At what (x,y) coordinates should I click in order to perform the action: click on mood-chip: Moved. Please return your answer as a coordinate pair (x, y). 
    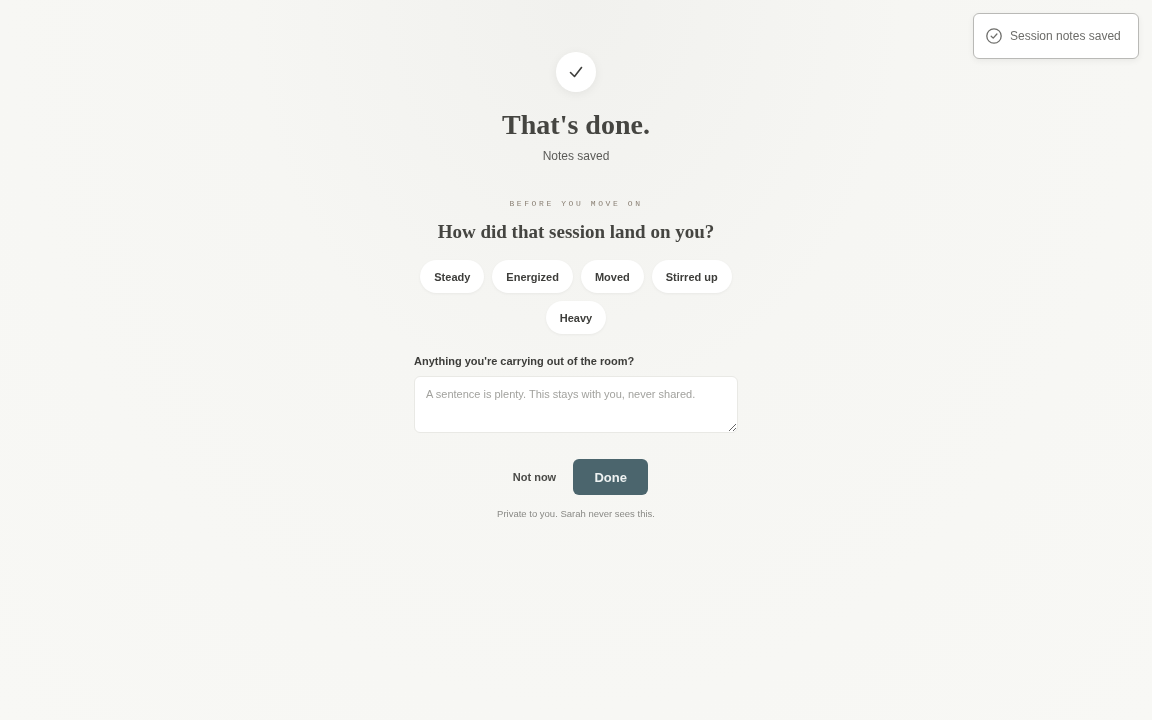
    Looking at the image, I should click on (612, 276).